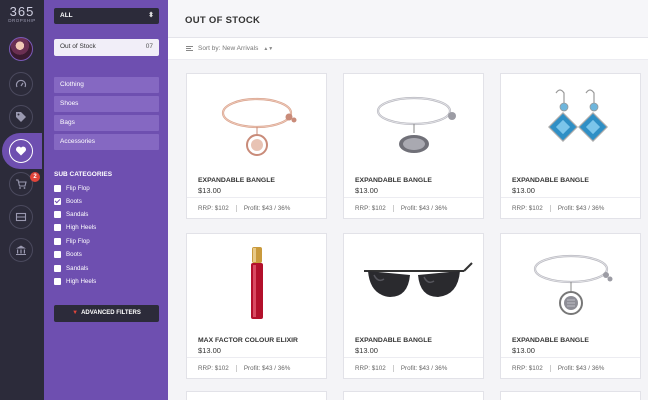 The height and width of the screenshot is (400, 648). Describe the element at coordinates (248, 340) in the screenshot. I see `product-name: MAX FACTOR COLOUR ELIXIR` at that location.